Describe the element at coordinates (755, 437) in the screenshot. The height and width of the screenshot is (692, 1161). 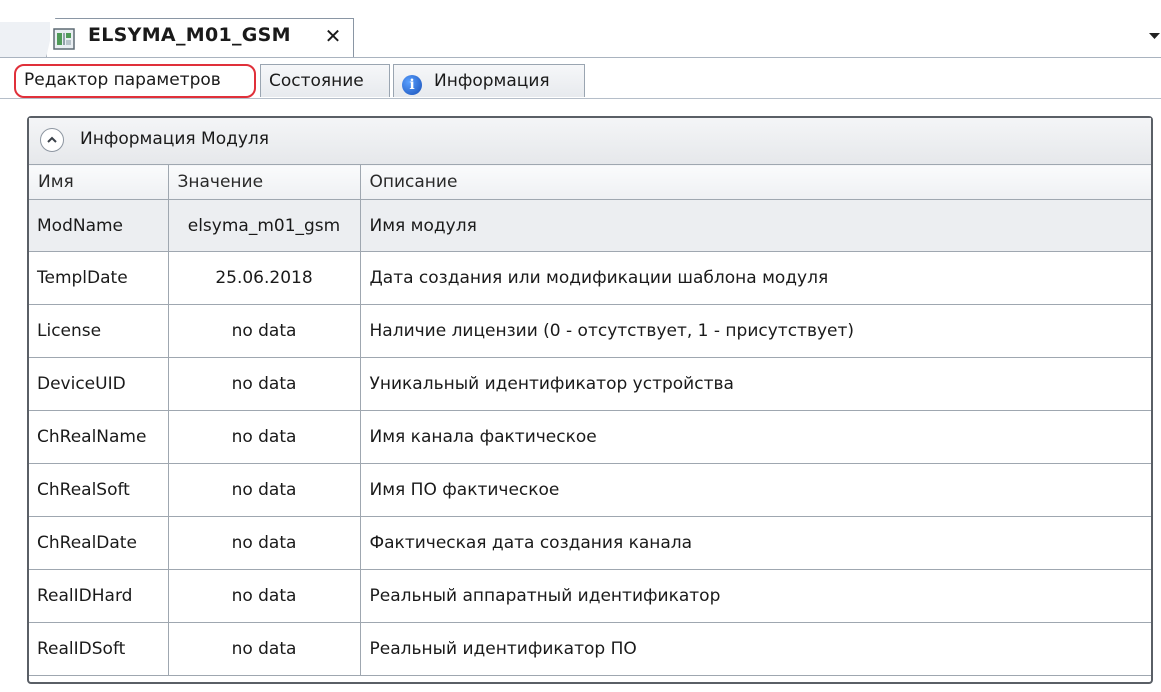
I see `param-description: Имя канала фактическое` at that location.